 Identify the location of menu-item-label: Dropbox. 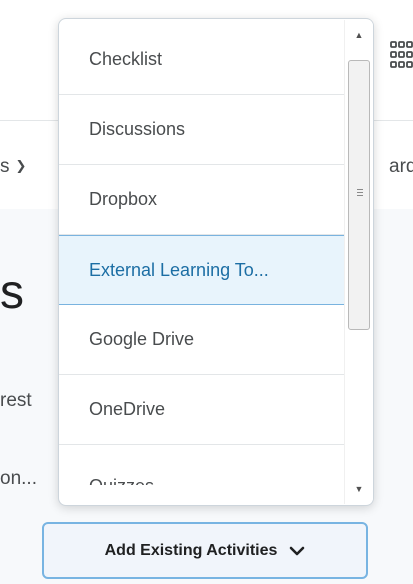
(123, 199).